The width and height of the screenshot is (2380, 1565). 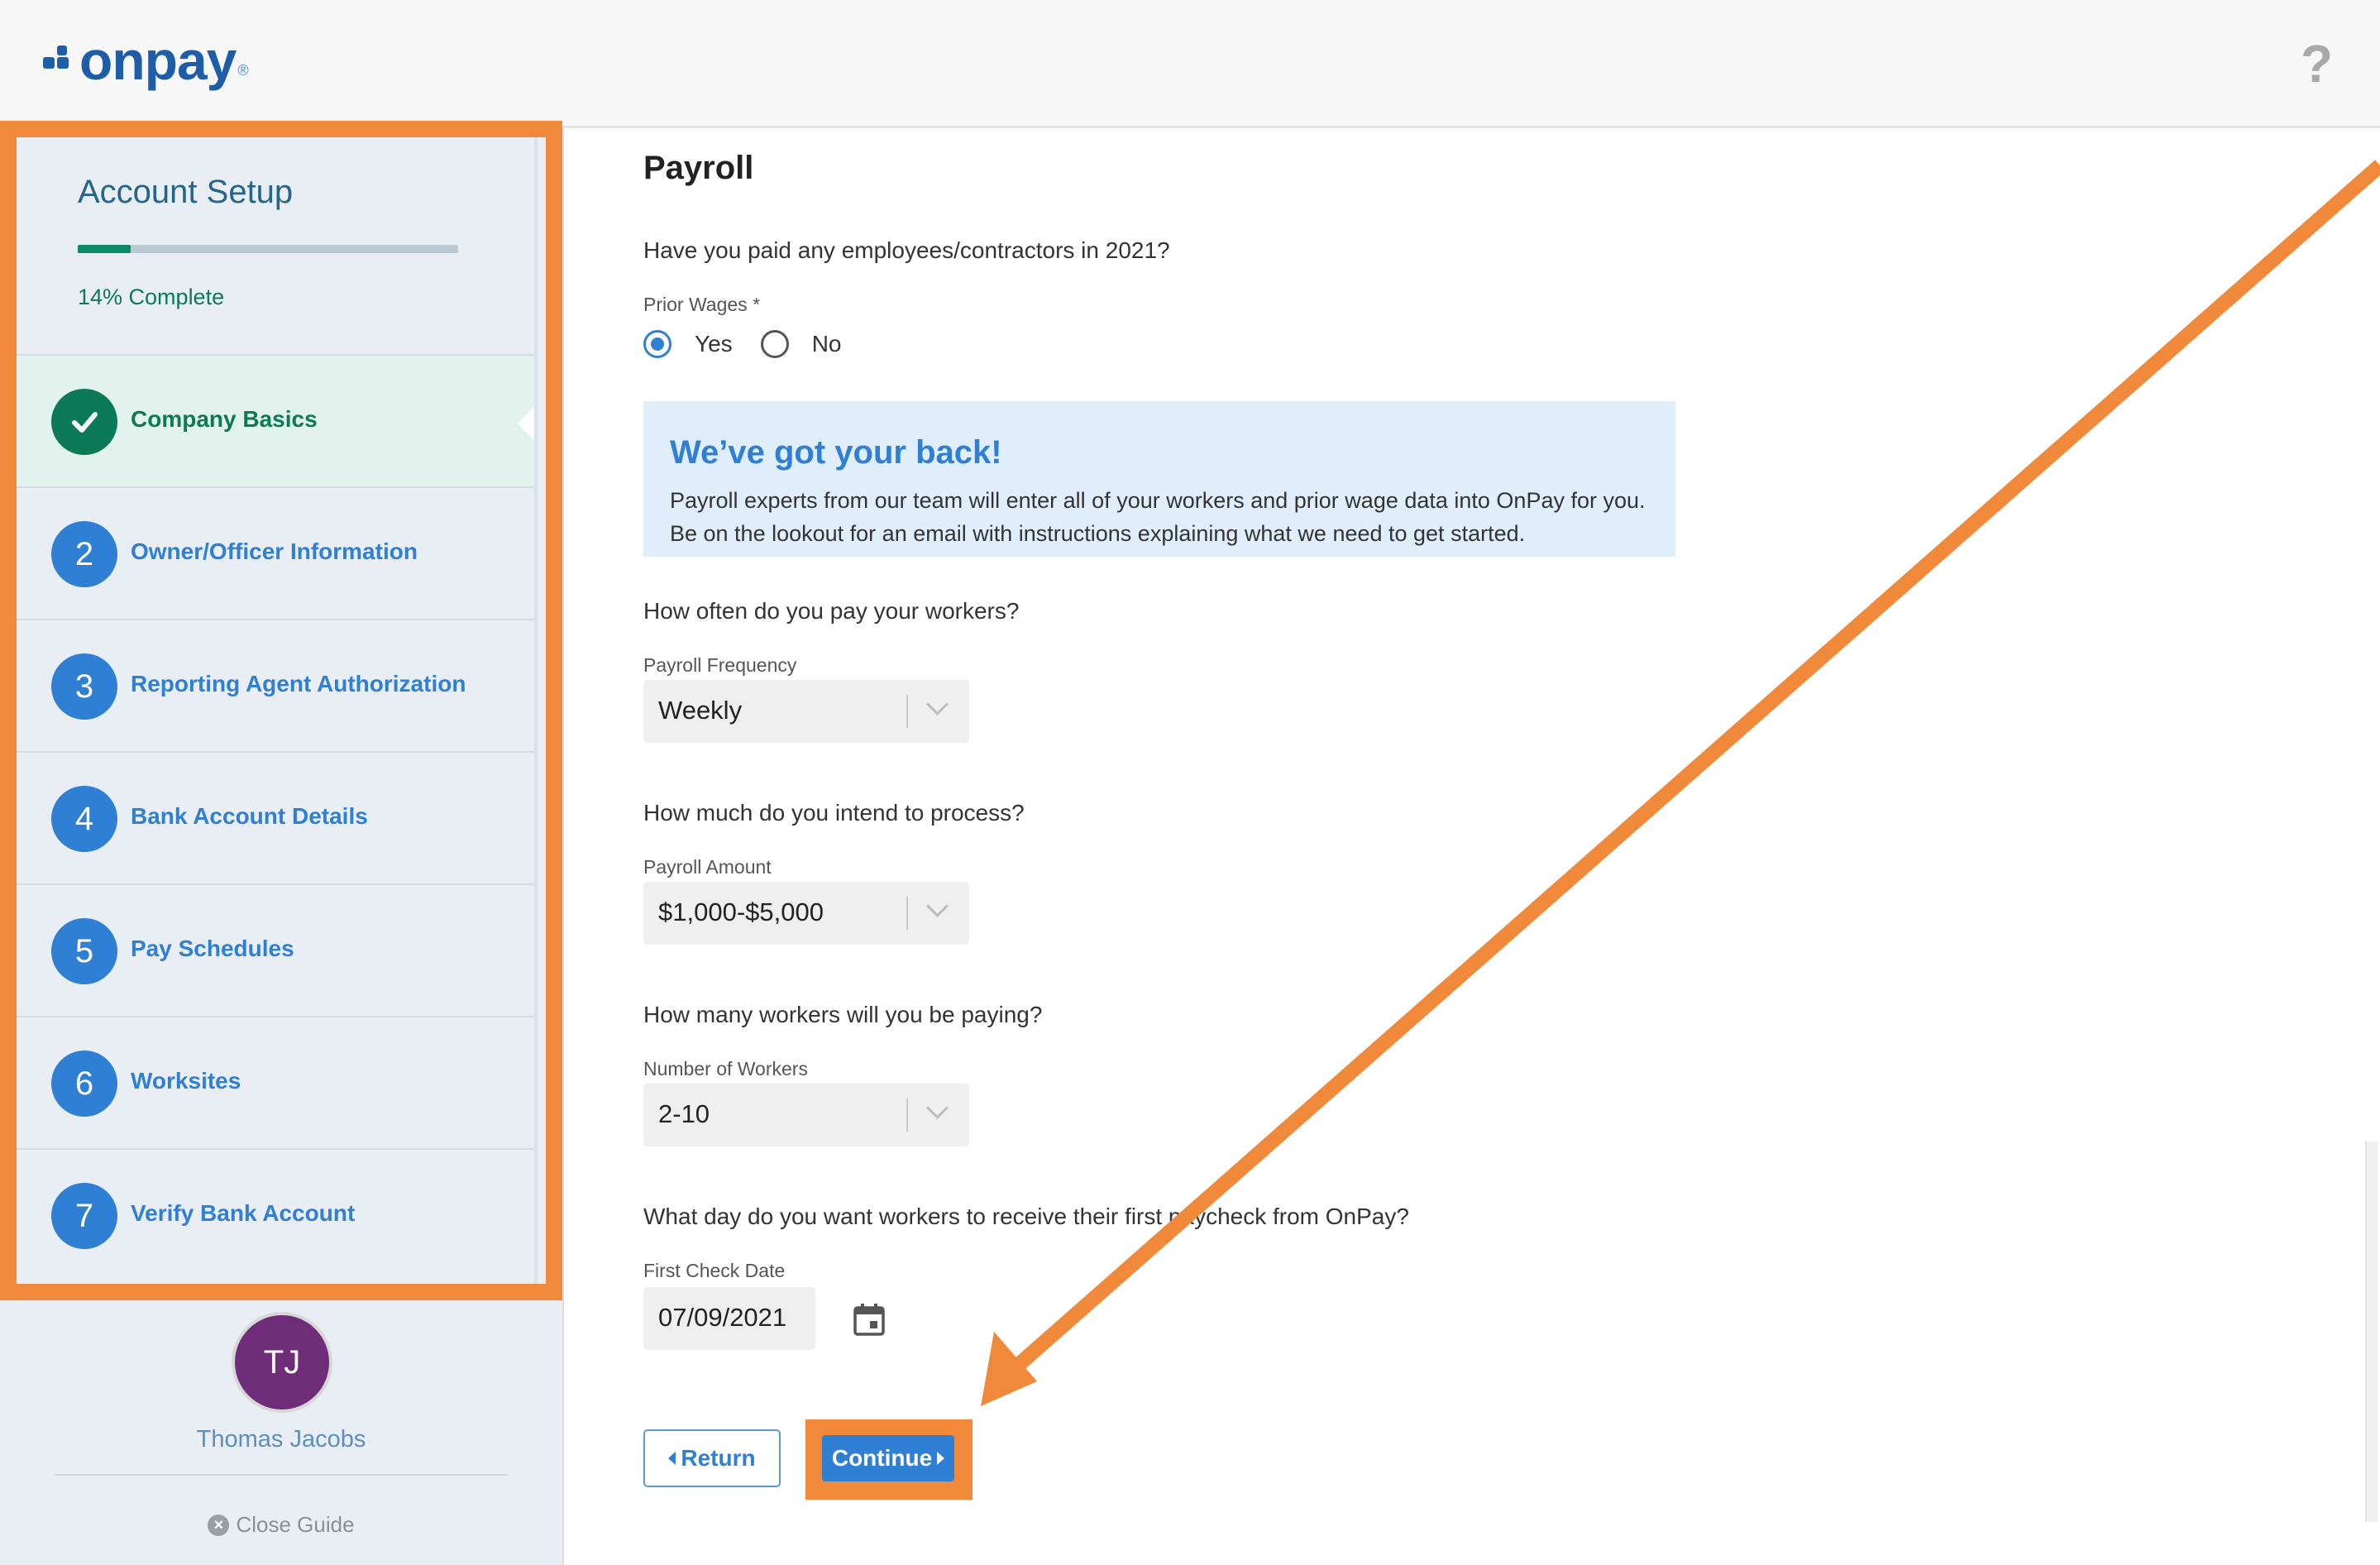 What do you see at coordinates (714, 344) in the screenshot?
I see `radio-yes-label: Yes` at bounding box center [714, 344].